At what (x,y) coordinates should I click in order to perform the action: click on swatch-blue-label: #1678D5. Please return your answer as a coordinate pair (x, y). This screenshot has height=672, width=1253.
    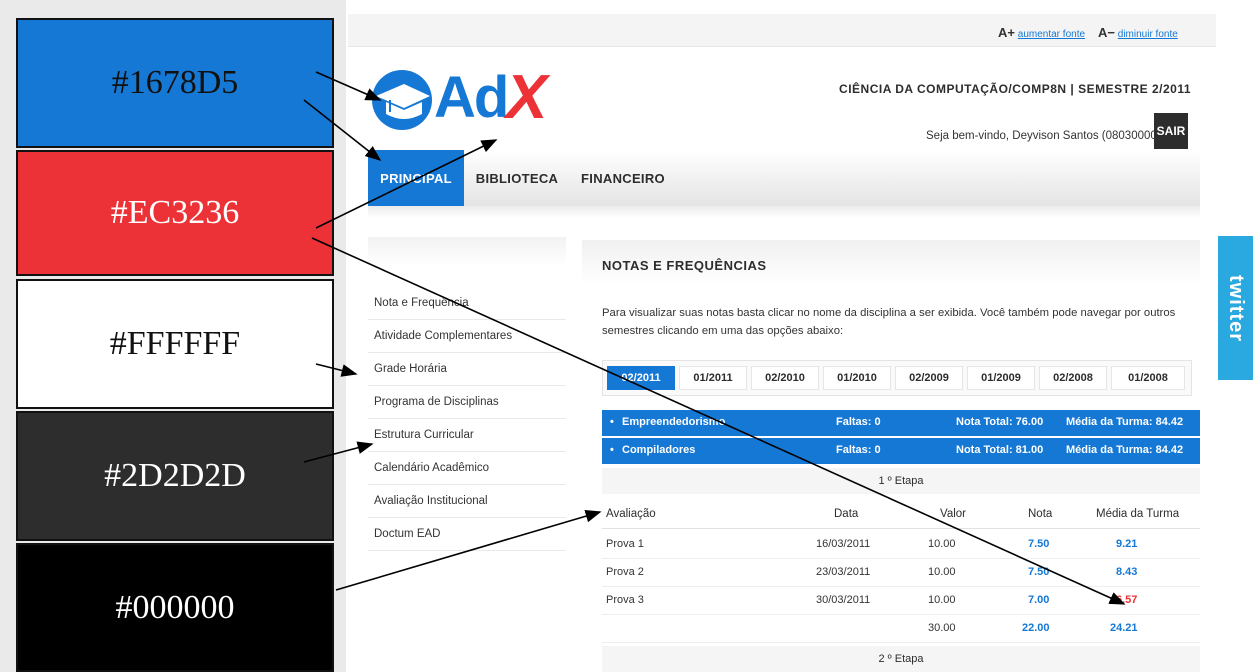
    Looking at the image, I should click on (175, 82).